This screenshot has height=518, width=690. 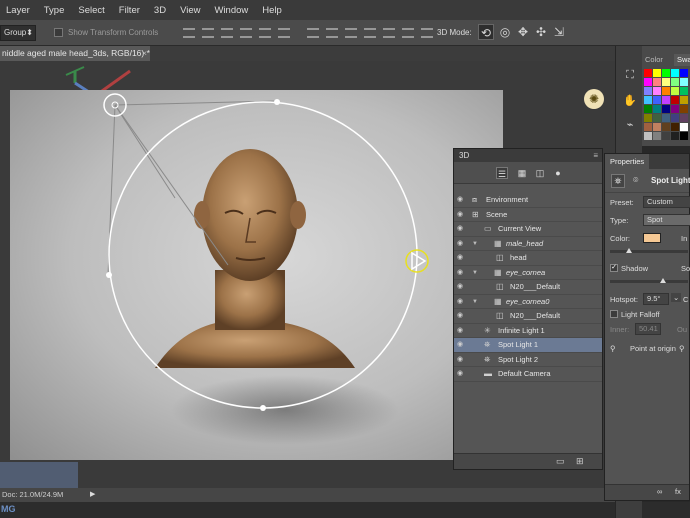 What do you see at coordinates (649, 280) in the screenshot?
I see `softness-slider` at bounding box center [649, 280].